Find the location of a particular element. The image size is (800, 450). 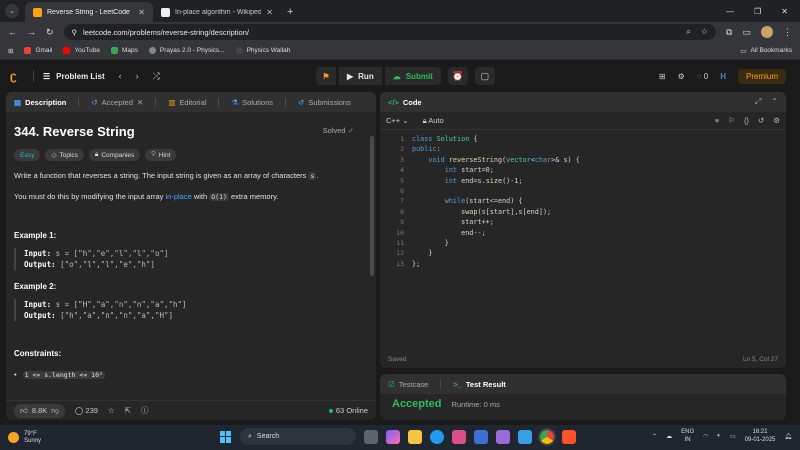

prev-problem-icon: ‹ is located at coordinates (120, 76).